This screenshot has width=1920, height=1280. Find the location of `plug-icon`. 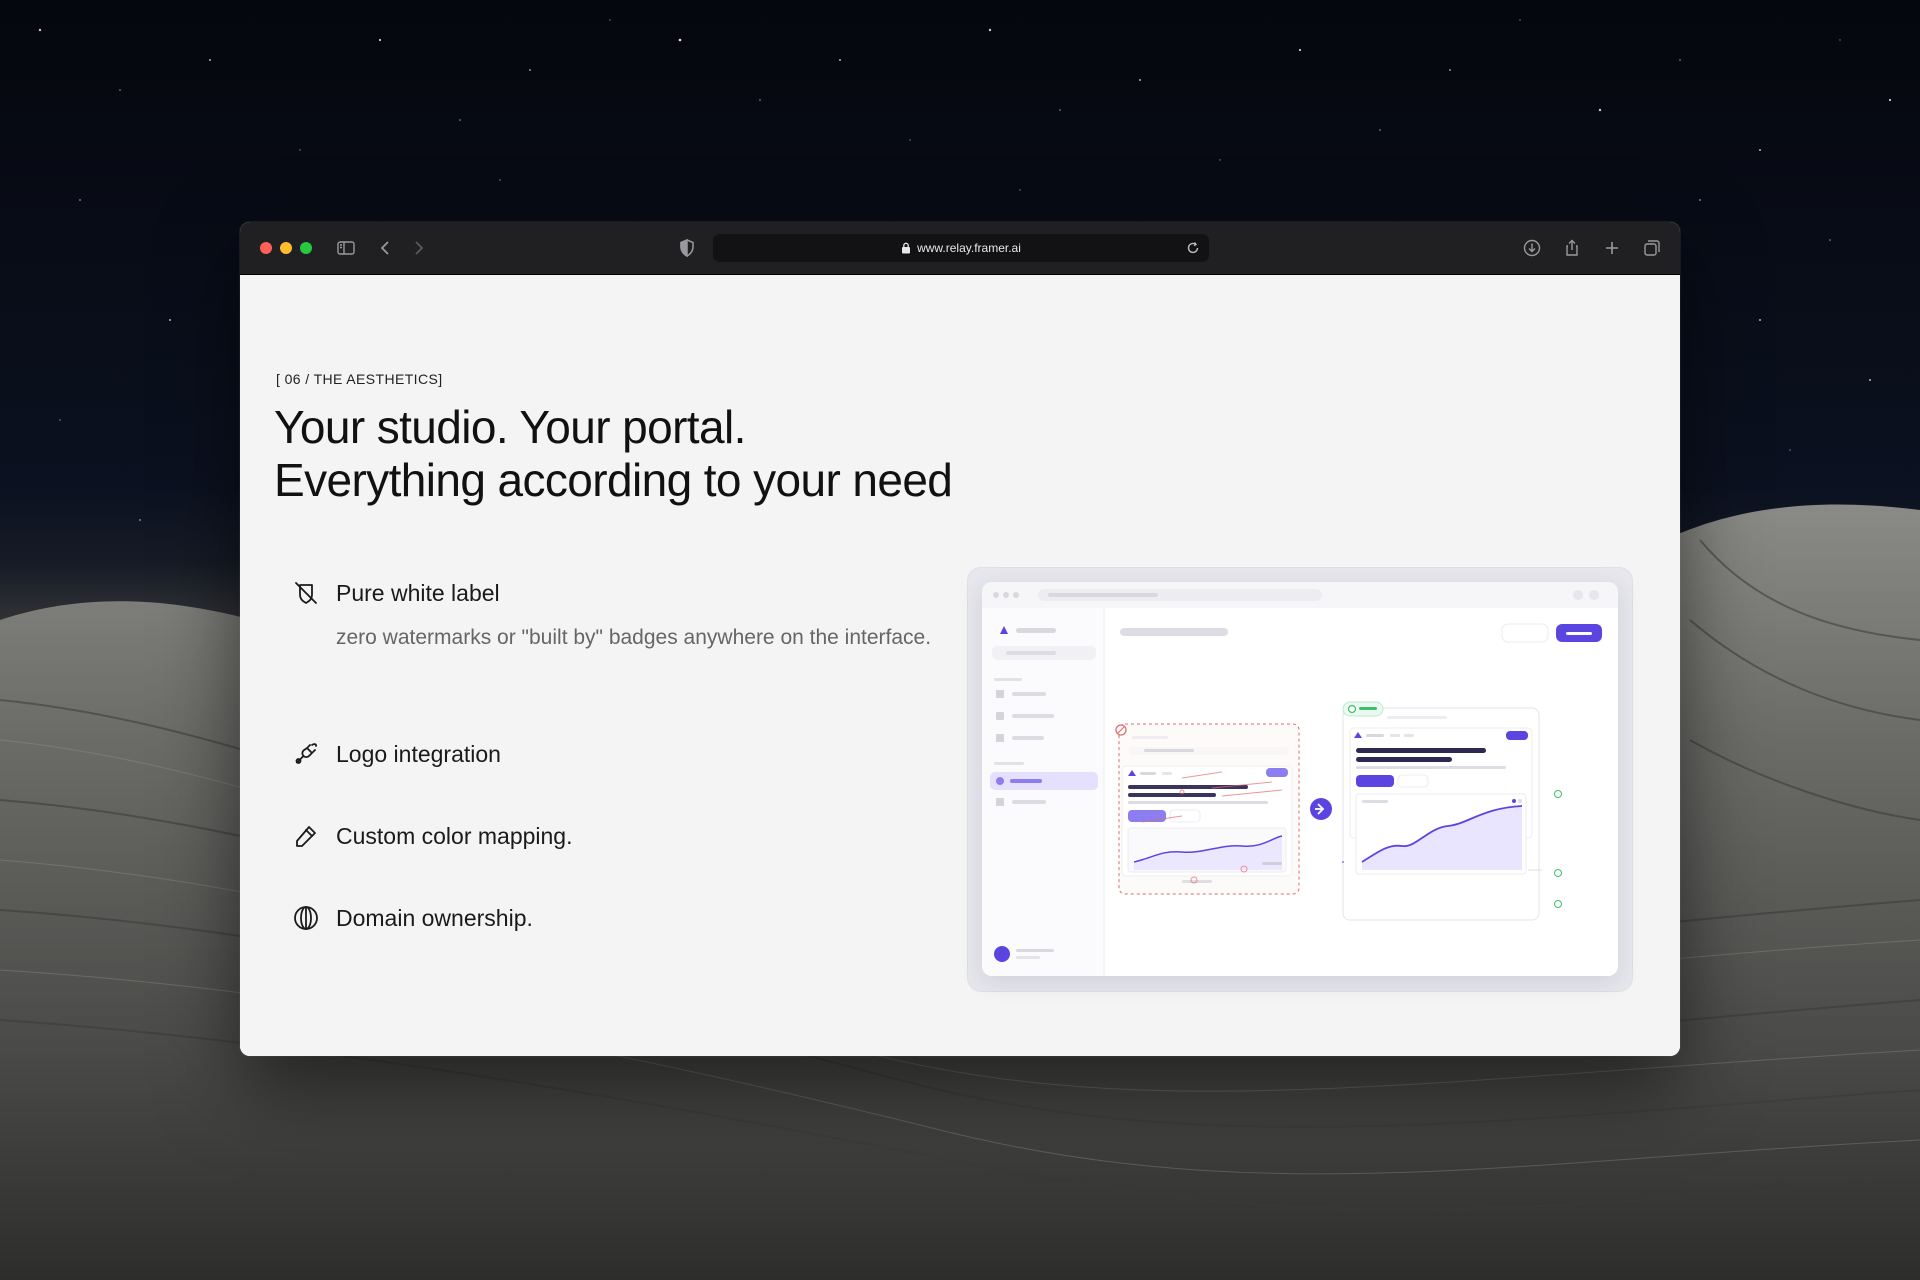

plug-icon is located at coordinates (306, 753).